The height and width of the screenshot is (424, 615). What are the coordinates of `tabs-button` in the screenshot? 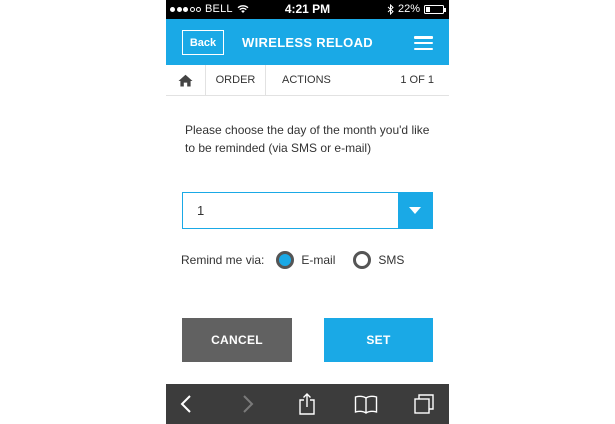 It's located at (424, 404).